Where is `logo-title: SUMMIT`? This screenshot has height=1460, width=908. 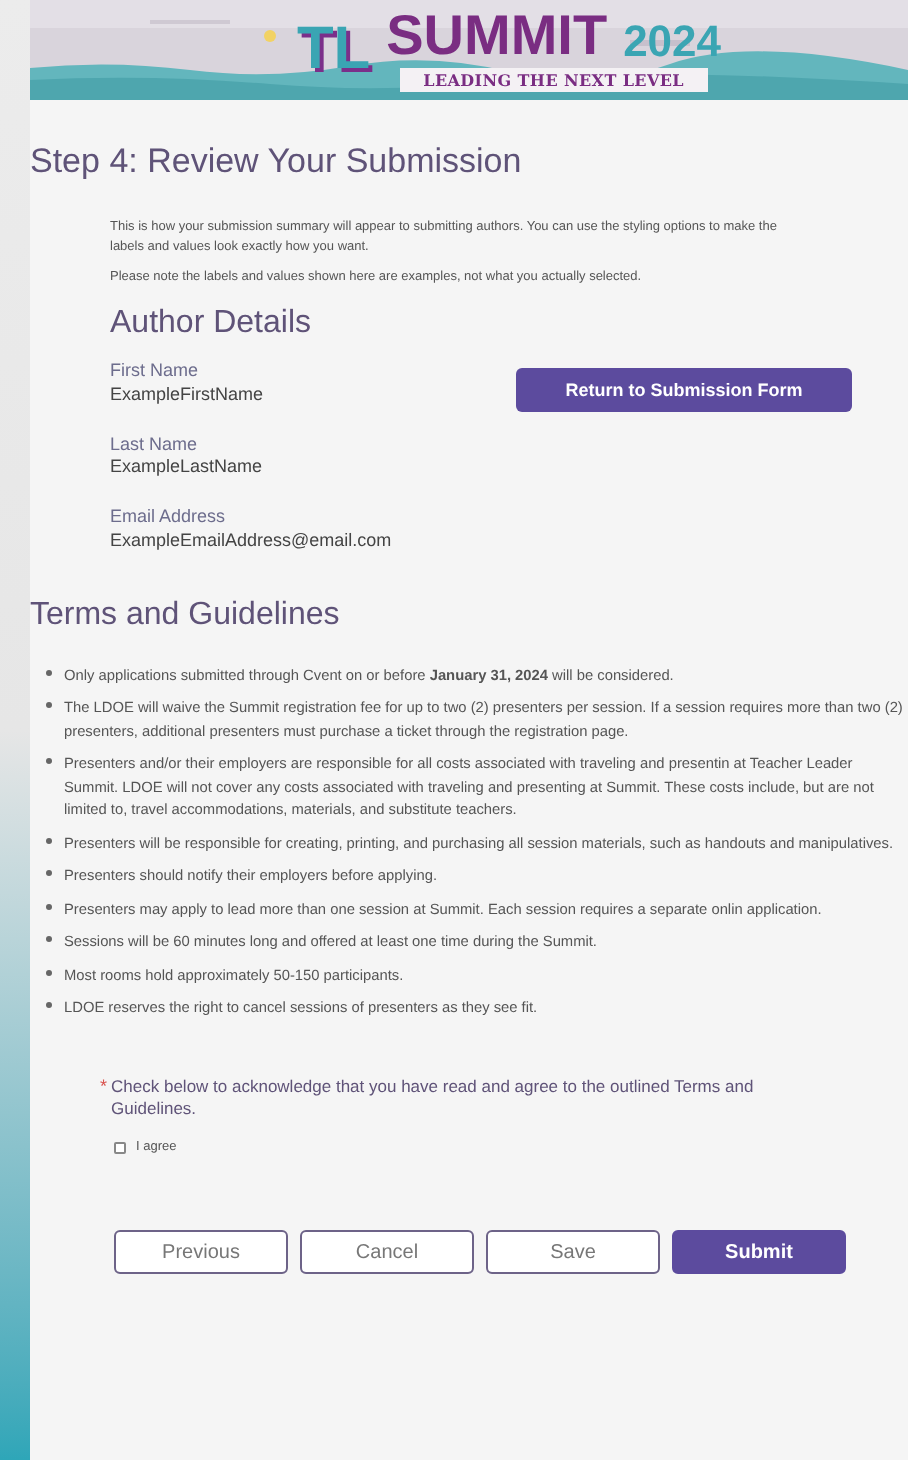
logo-title: SUMMIT is located at coordinates (497, 36).